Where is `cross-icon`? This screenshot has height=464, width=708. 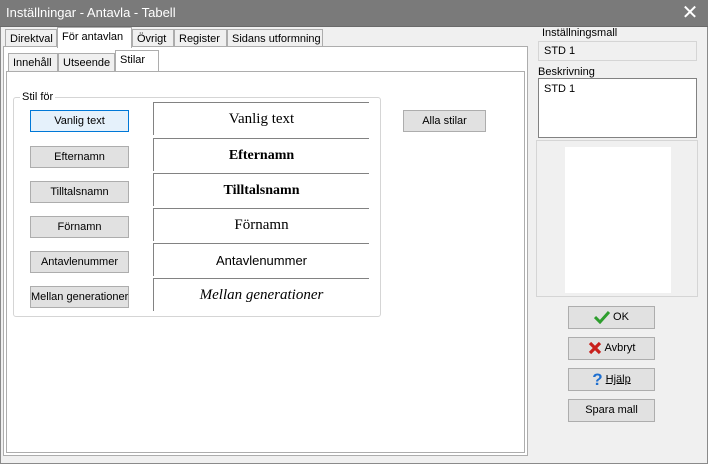
cross-icon is located at coordinates (594, 348).